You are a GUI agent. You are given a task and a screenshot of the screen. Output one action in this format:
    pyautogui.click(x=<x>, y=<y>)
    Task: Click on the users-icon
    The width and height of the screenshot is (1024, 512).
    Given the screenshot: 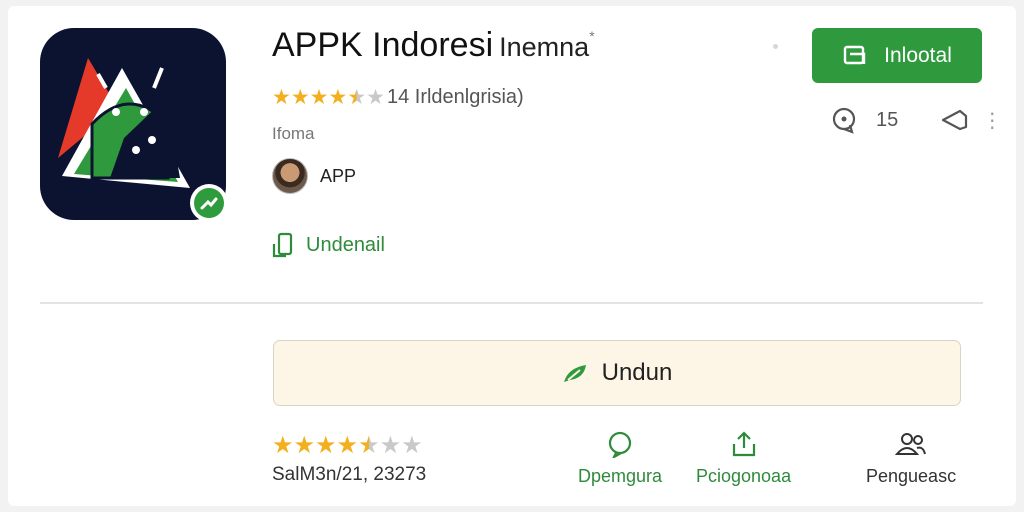 What is the action you would take?
    pyautogui.click(x=911, y=444)
    